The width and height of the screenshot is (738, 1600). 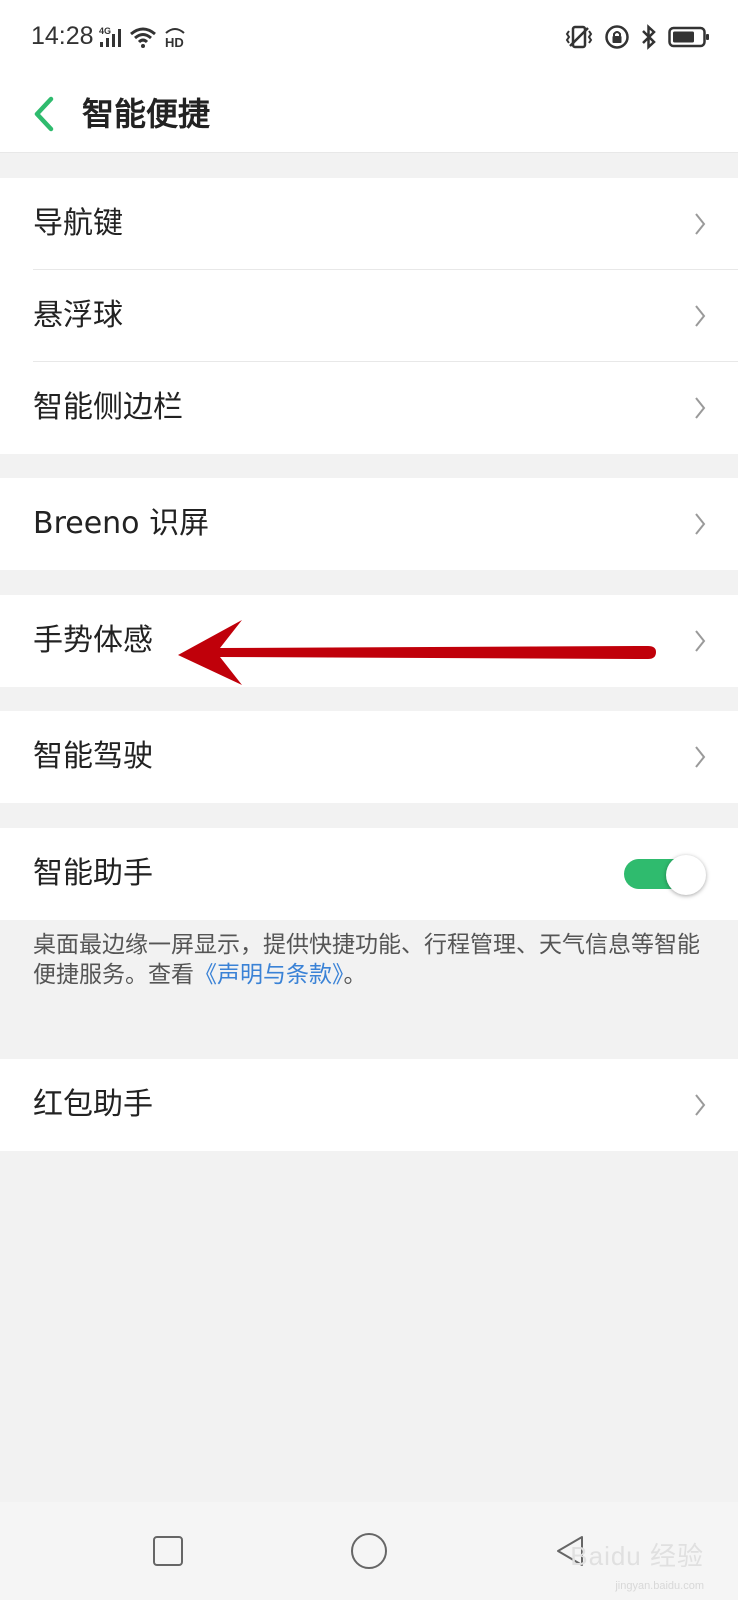 What do you see at coordinates (637, 1556) in the screenshot?
I see `watermark: Baidu 经验` at bounding box center [637, 1556].